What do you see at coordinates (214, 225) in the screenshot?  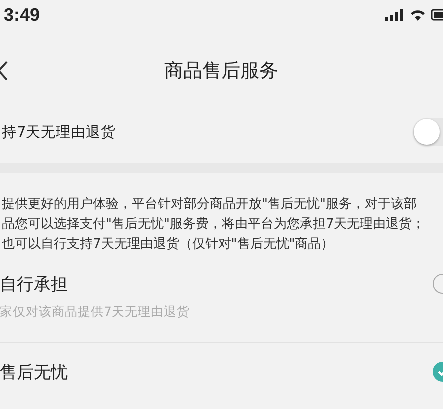 I see `description-text: 品您可以选择支付"售后无忧"服务费，将由平台为您承担7天无理由退货；` at bounding box center [214, 225].